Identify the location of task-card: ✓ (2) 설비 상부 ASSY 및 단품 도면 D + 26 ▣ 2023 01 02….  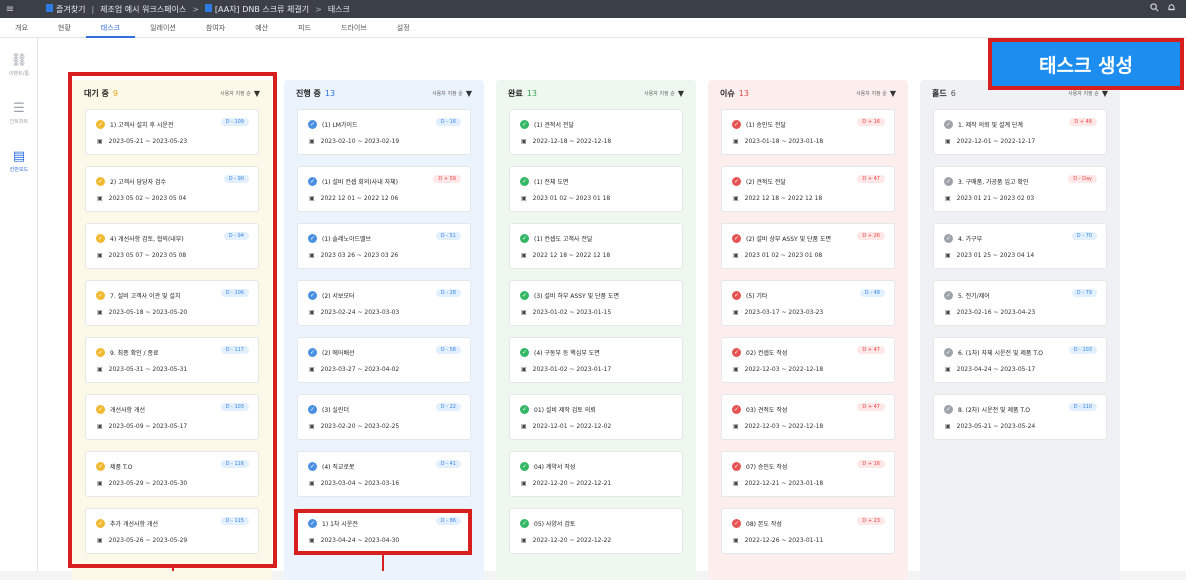
(808, 246).